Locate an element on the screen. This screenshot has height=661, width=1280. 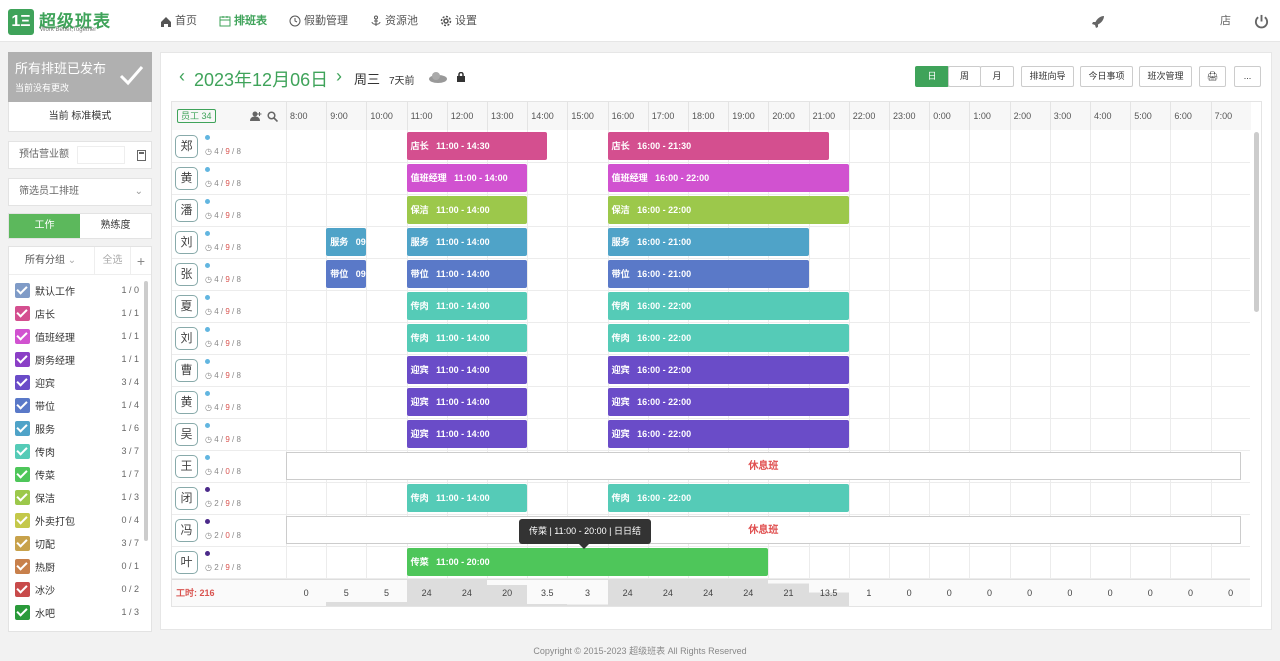
group-item: 外卖打包 0 / 4 is located at coordinates (77, 520).